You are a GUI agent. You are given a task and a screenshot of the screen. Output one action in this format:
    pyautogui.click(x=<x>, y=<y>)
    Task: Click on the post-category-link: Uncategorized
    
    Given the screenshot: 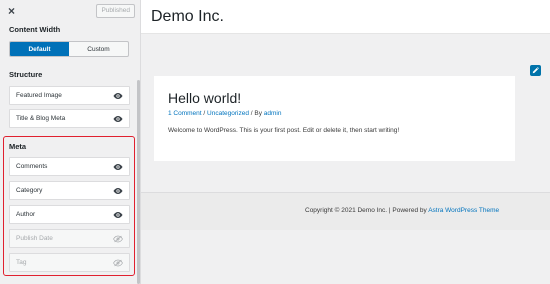 What is the action you would take?
    pyautogui.click(x=228, y=113)
    